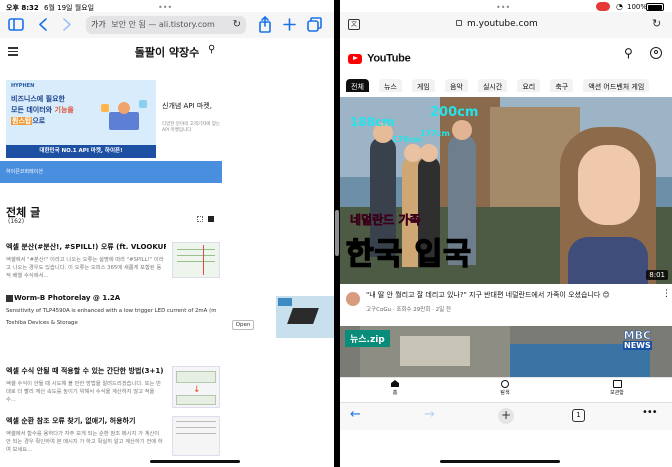 This screenshot has height=467, width=672. Describe the element at coordinates (408, 310) in the screenshot. I see `video-meta: 고구CoGu · 조회수 29만회 · 2일 전` at that location.